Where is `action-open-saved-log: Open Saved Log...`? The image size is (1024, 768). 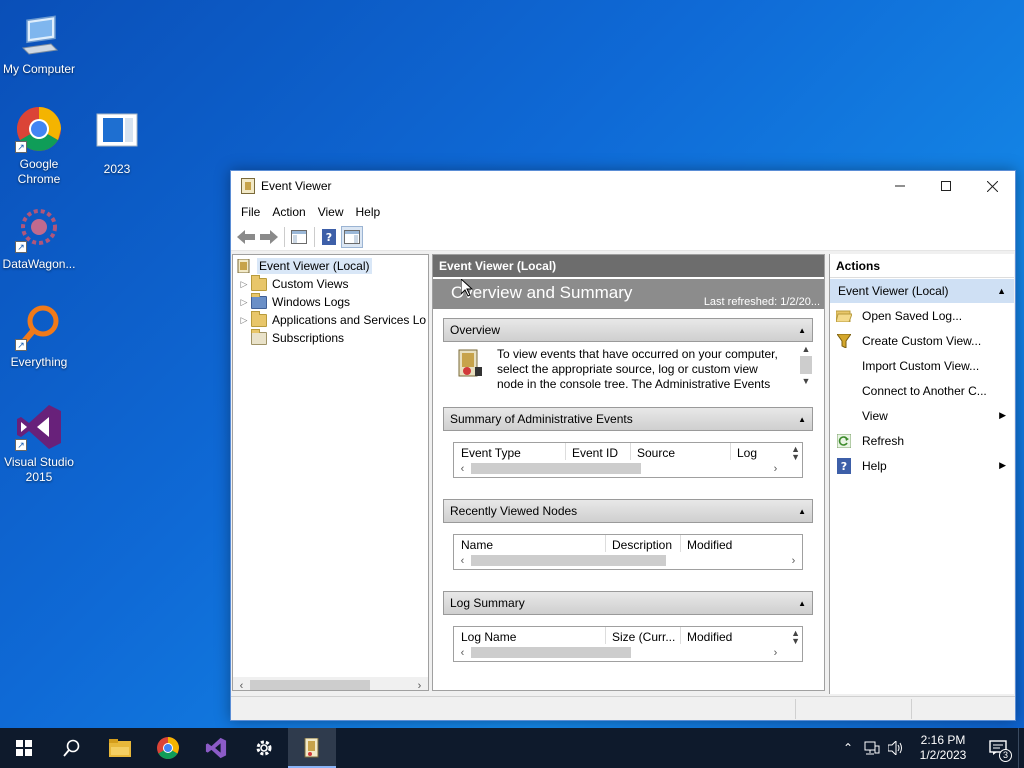
action-open-saved-log: Open Saved Log... is located at coordinates (922, 315).